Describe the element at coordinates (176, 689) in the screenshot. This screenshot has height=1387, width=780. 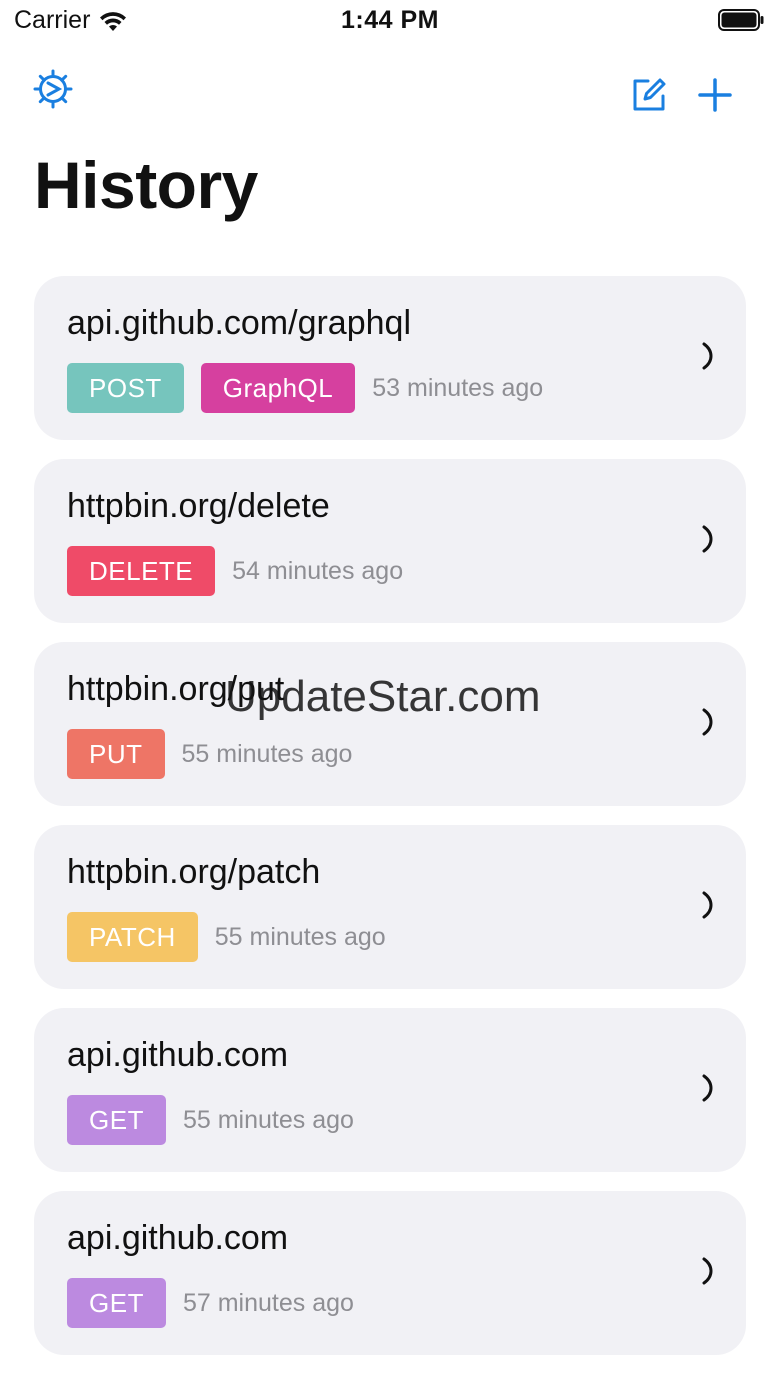
I see `request-url: httpbin.org/put` at that location.